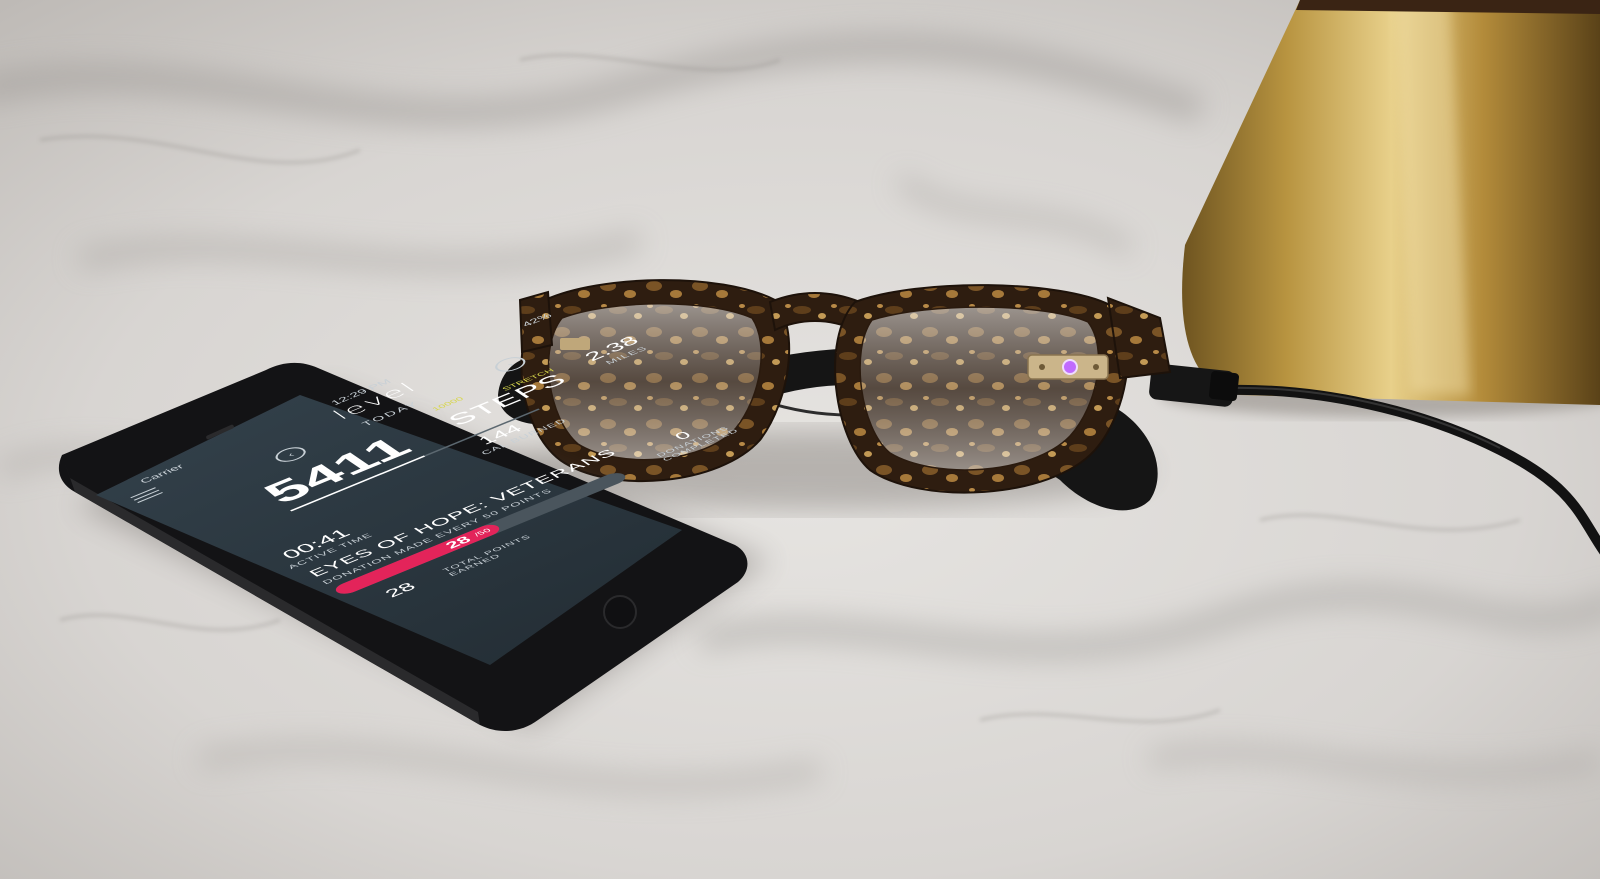 The width and height of the screenshot is (1600, 879). What do you see at coordinates (483, 532) in the screenshot?
I see `points-progress-total: /50` at bounding box center [483, 532].